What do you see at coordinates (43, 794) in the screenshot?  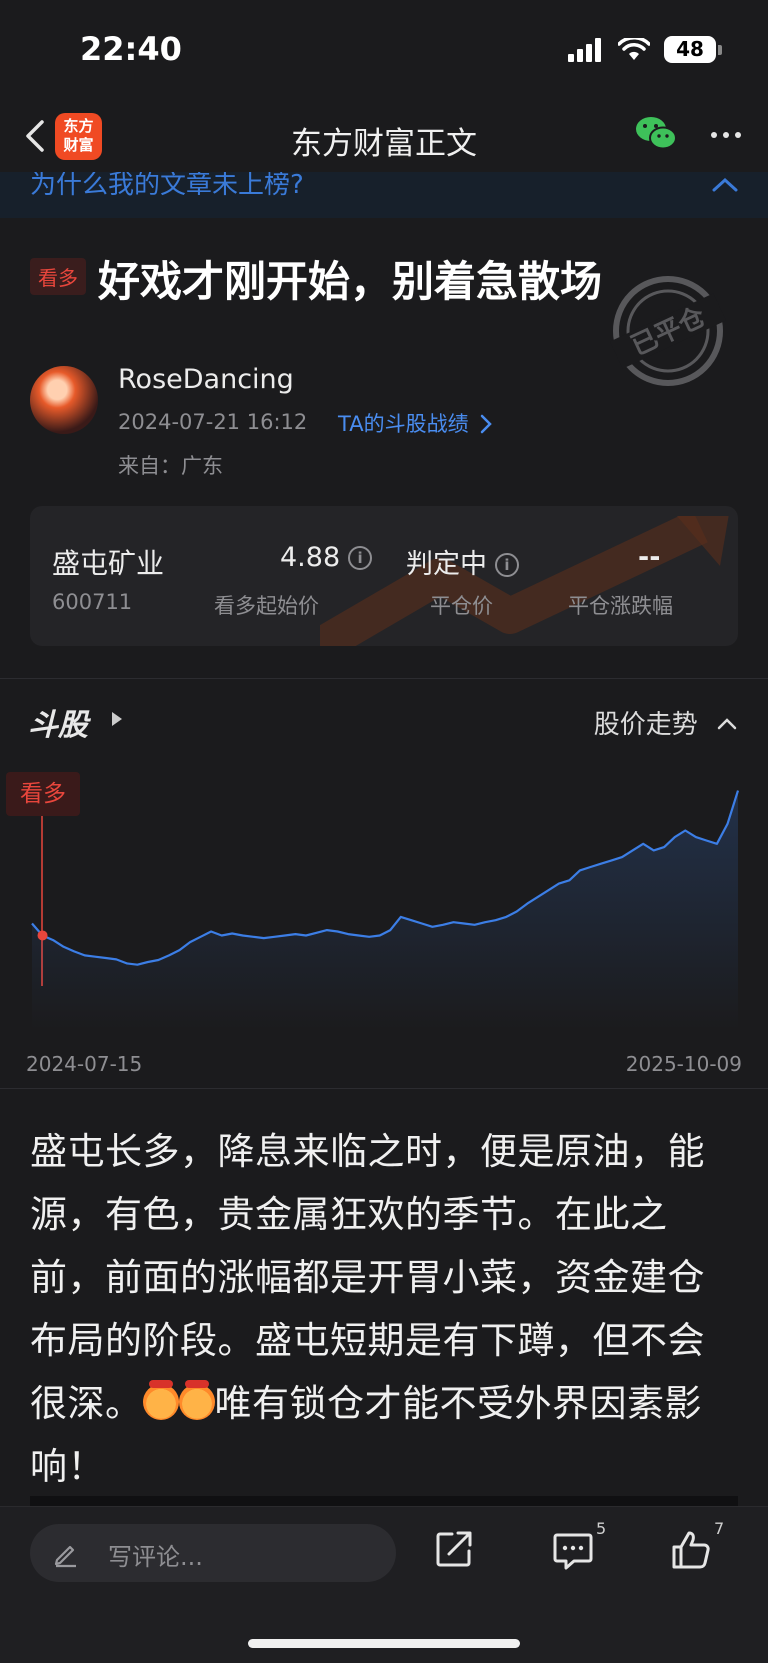 I see `bullish-marker-label: 看多` at bounding box center [43, 794].